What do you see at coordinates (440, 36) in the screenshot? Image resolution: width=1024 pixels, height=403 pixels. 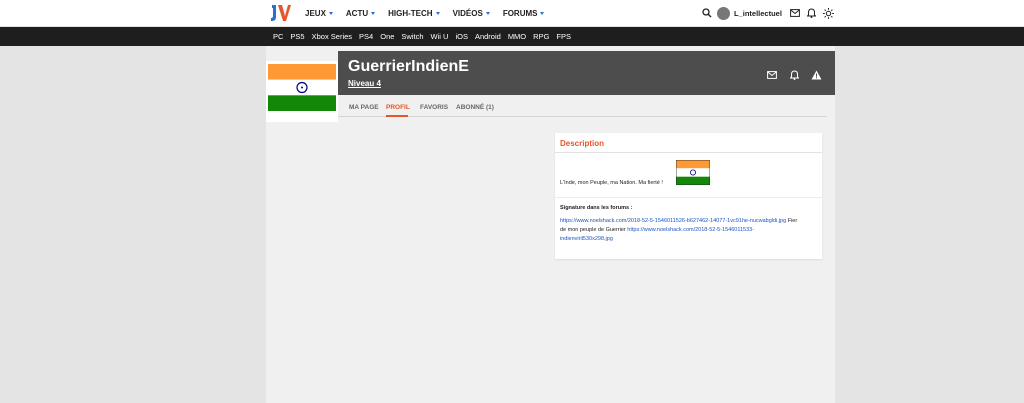 I see `platform-link-wii-u: Wii U` at bounding box center [440, 36].